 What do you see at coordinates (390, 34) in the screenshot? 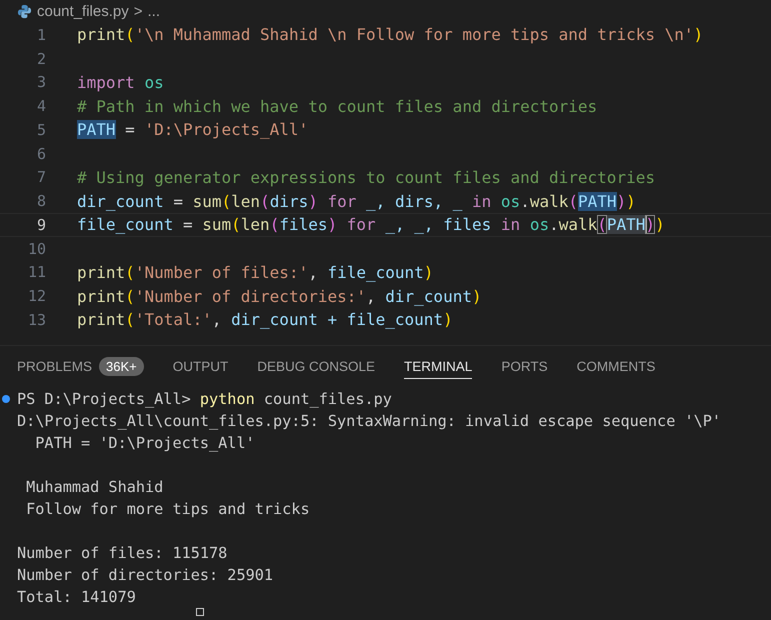
I see `code-line: print('\n Muhammad Shahid \n Follow for more tips and tricks \n')` at bounding box center [390, 34].